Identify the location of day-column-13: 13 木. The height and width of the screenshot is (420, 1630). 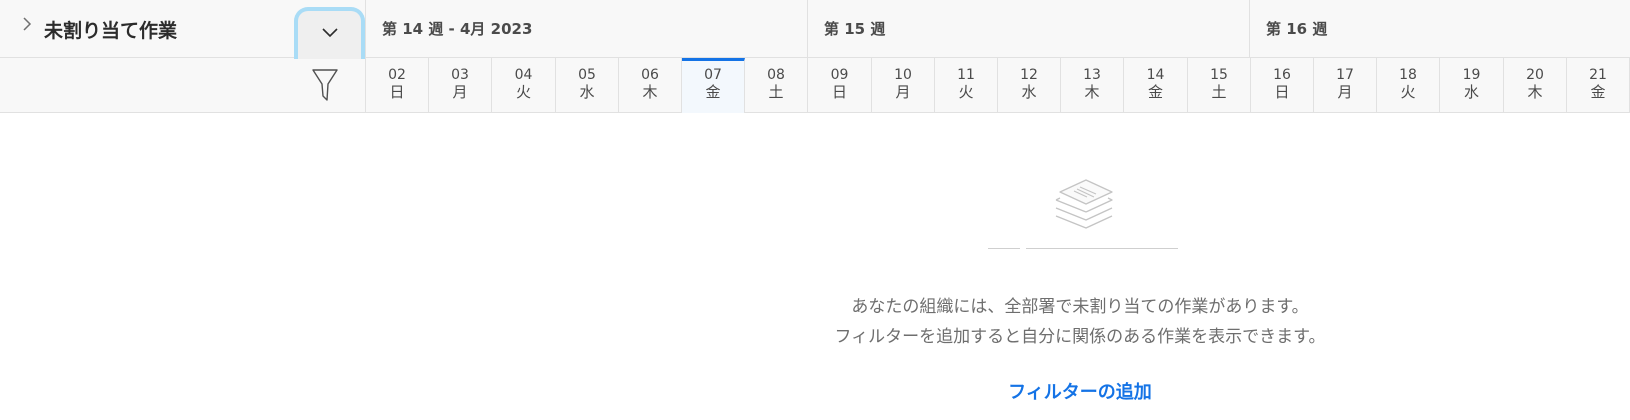
(1092, 85).